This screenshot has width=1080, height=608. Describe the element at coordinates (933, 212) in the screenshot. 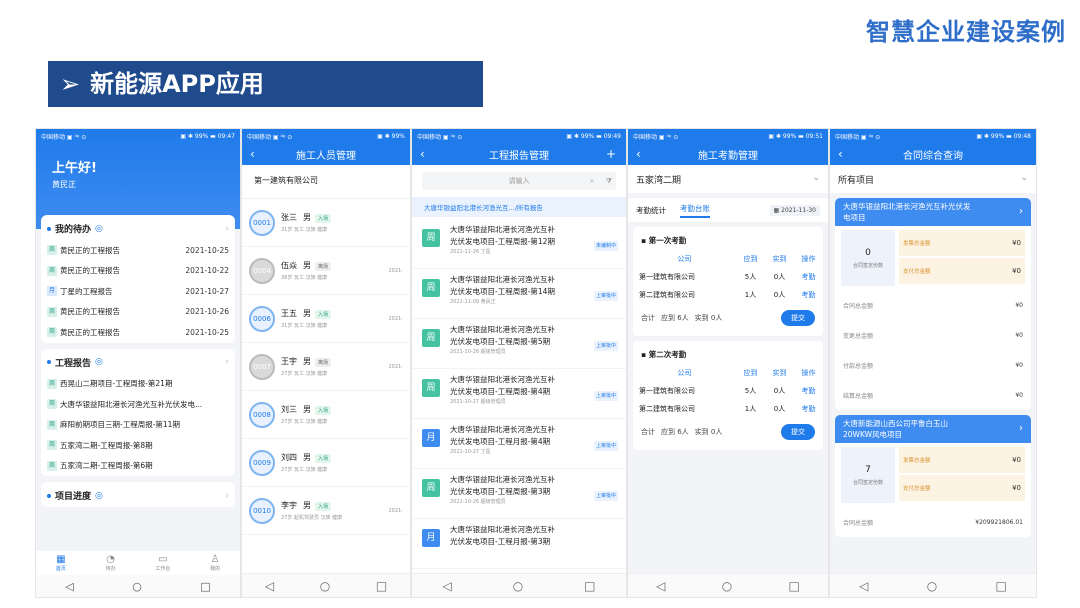

I see `contract-title: 大唐华银益阳北港长河渔光互补光伏发 电项目 ›` at that location.